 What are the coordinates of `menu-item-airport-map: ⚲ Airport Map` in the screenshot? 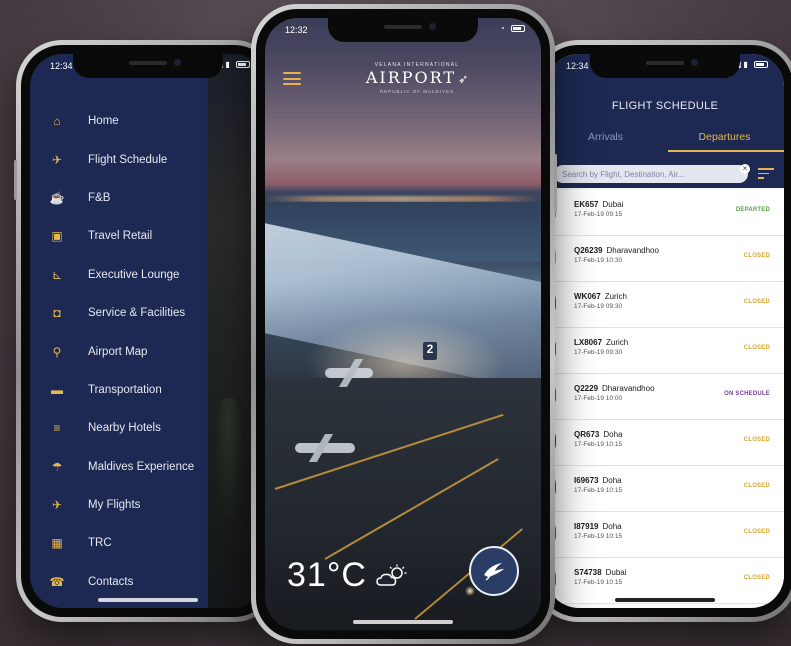 It's located at (119, 351).